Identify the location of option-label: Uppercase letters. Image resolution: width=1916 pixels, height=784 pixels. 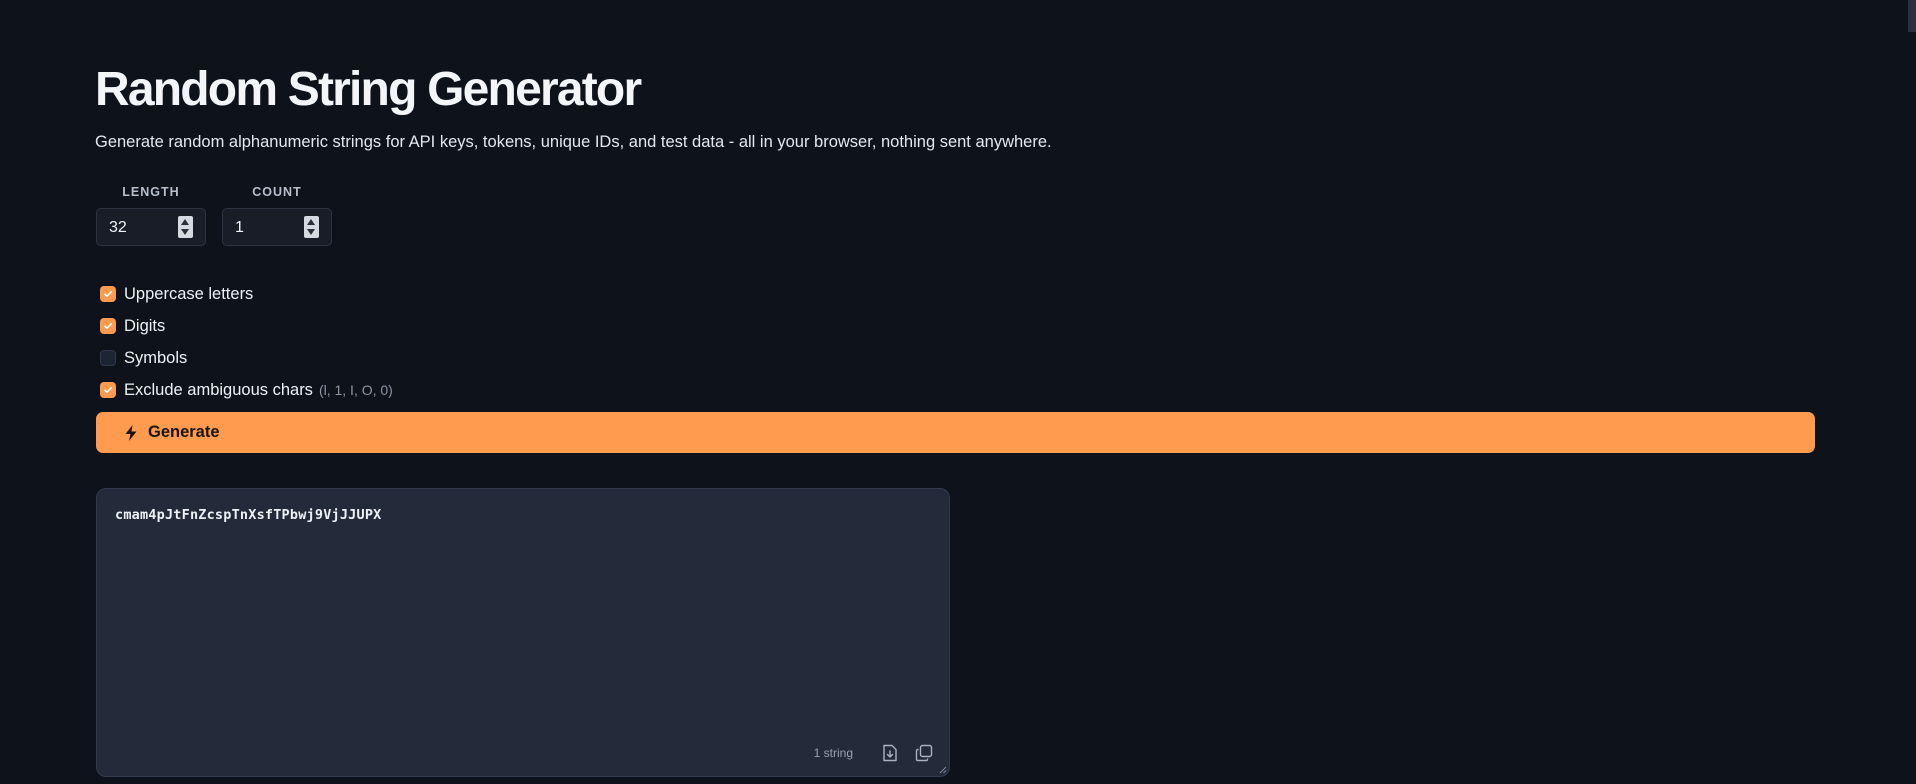
(189, 293).